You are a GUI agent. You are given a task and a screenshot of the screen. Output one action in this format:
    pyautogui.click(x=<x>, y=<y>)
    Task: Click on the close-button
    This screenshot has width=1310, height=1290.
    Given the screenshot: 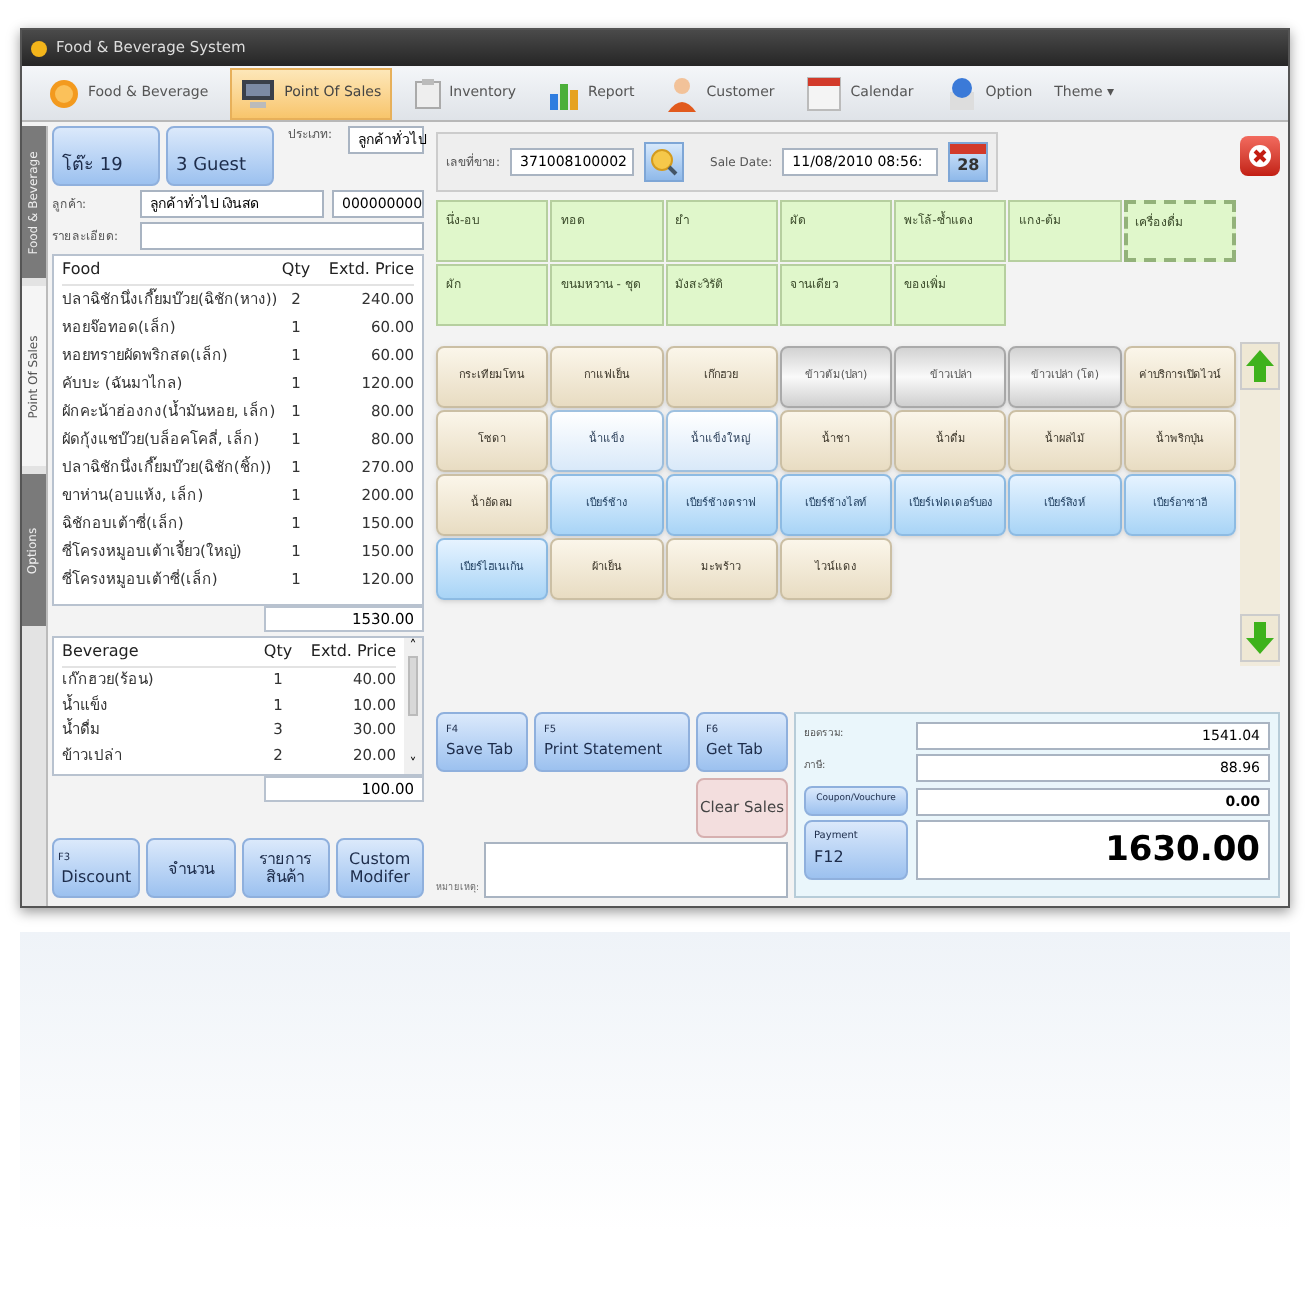 What is the action you would take?
    pyautogui.click(x=1260, y=156)
    